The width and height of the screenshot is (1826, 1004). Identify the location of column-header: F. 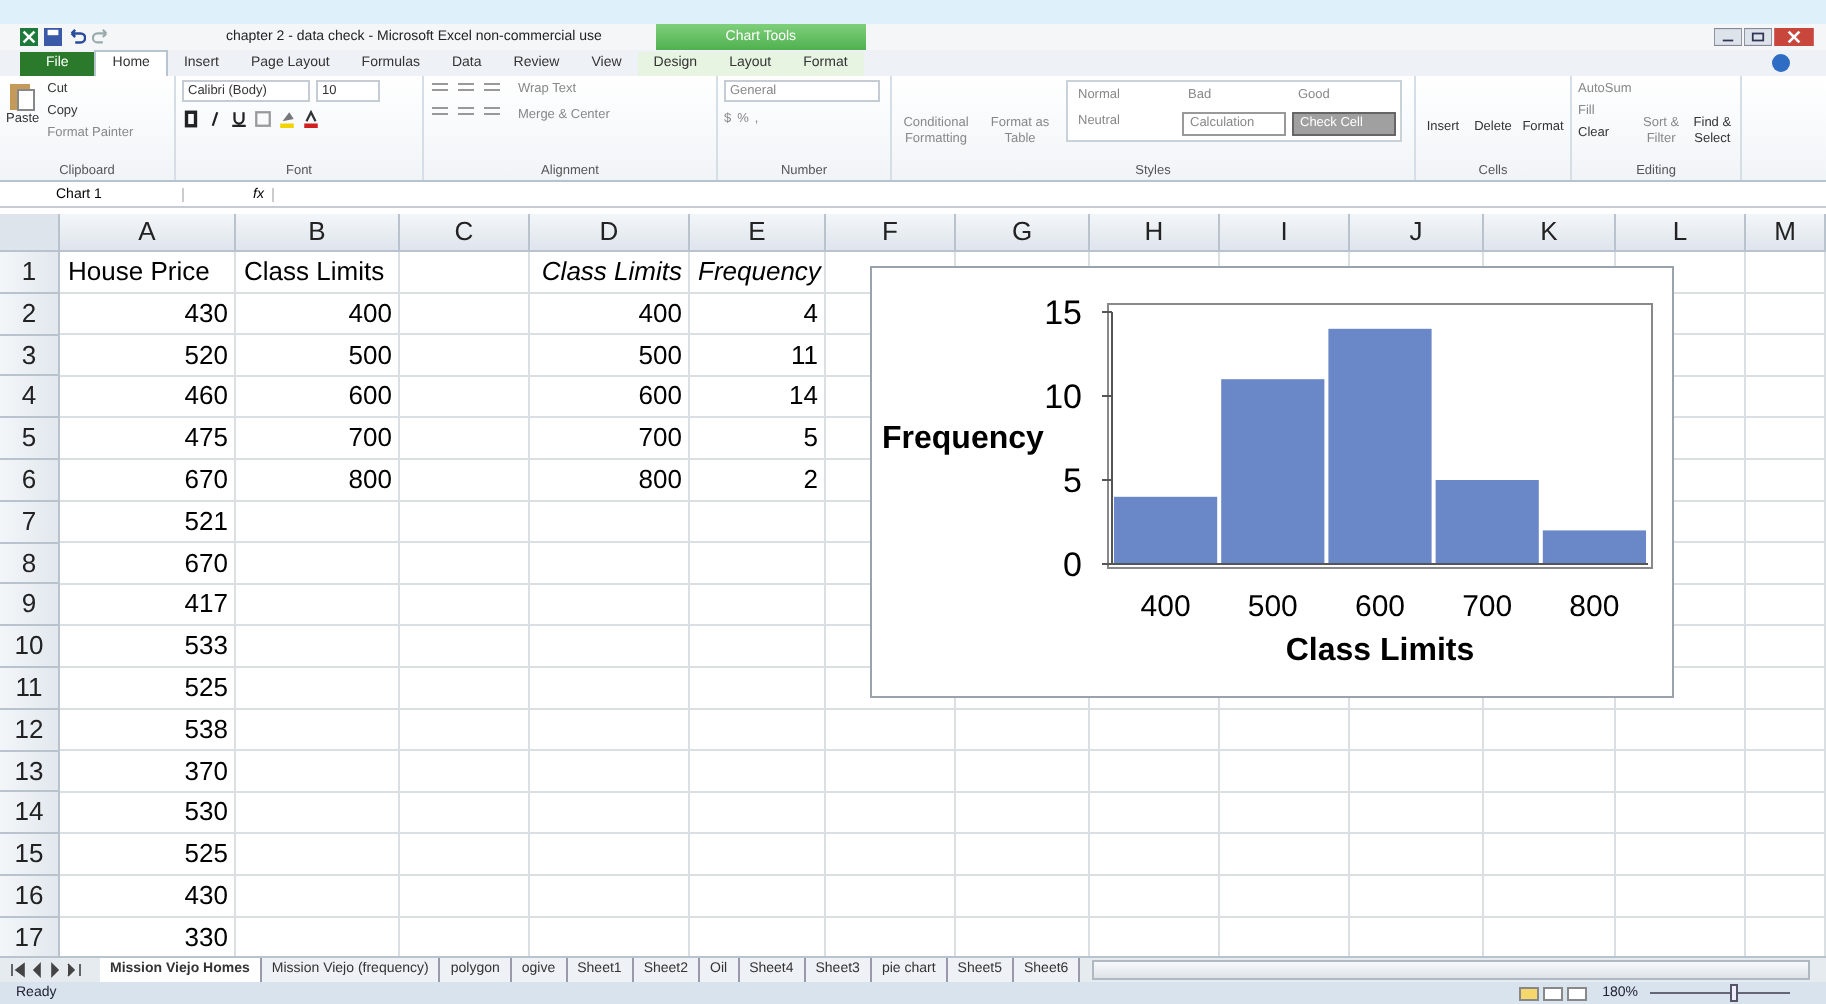
(891, 233).